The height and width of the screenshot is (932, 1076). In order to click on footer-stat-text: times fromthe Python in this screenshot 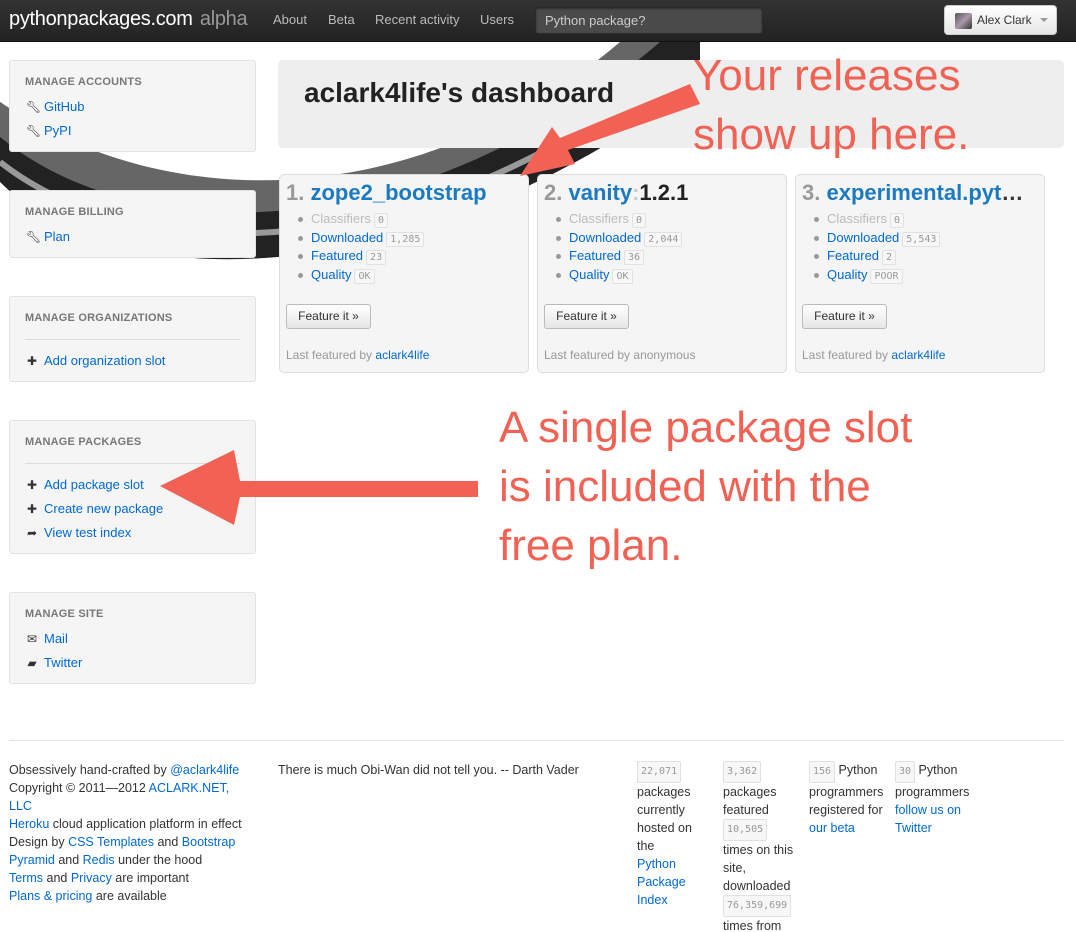, I will do `click(765, 924)`.